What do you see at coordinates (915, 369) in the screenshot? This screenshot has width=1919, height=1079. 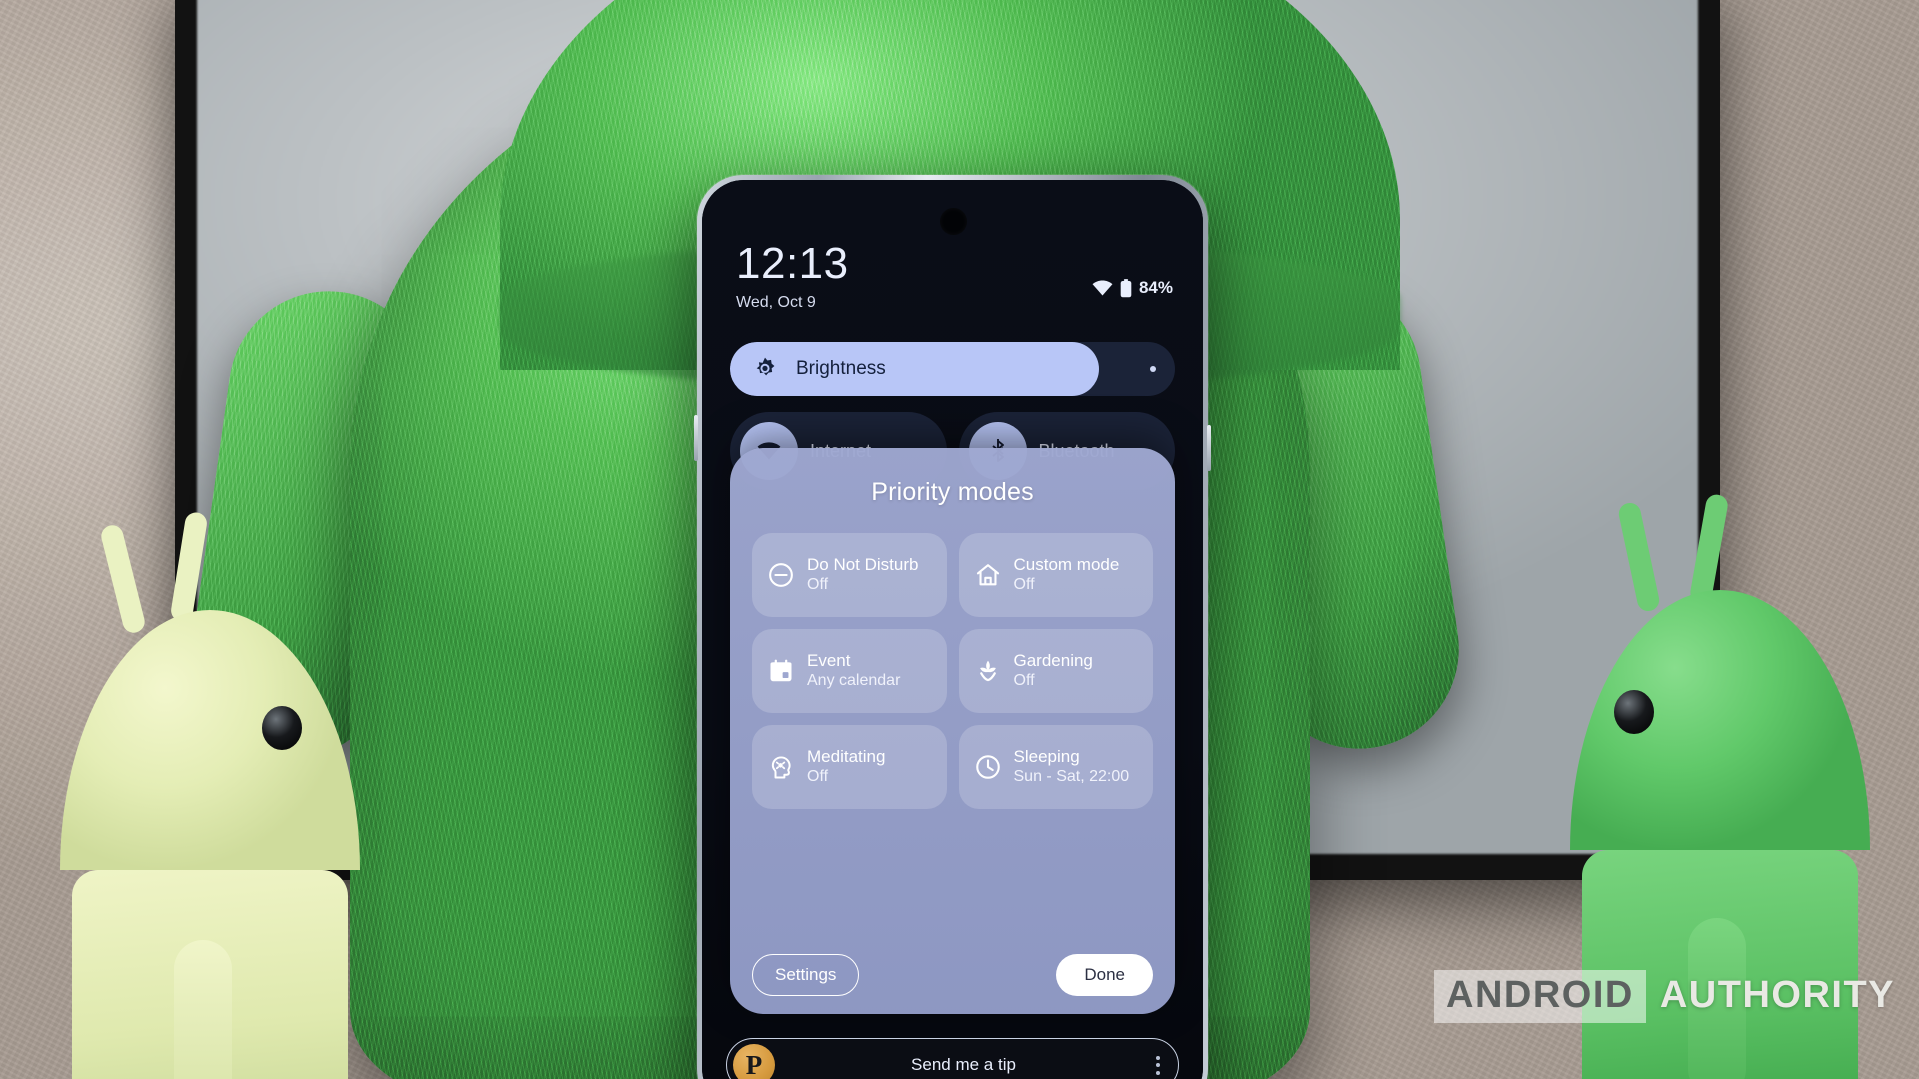 I see `brightness-slider-fill` at bounding box center [915, 369].